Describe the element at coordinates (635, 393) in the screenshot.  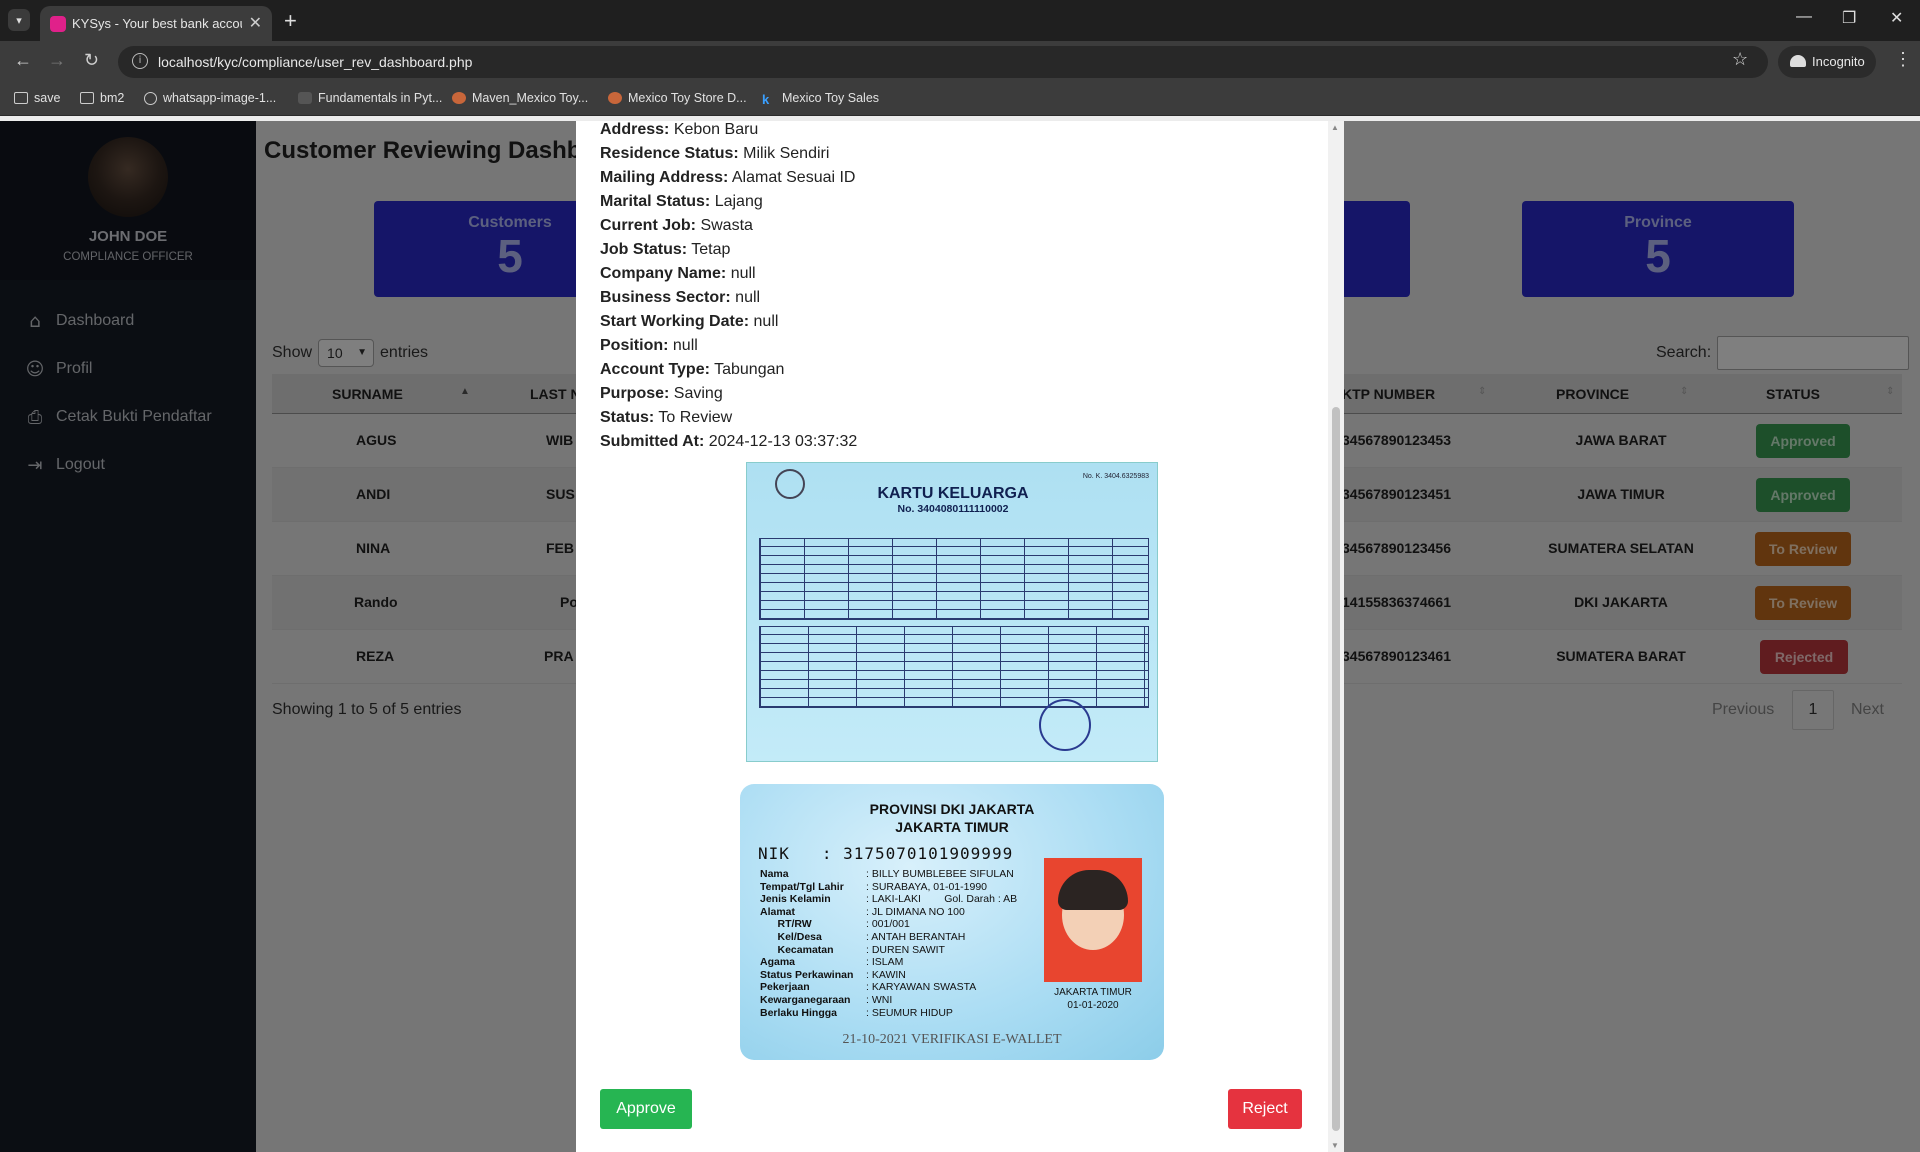
I see `field-label: Purpose:` at that location.